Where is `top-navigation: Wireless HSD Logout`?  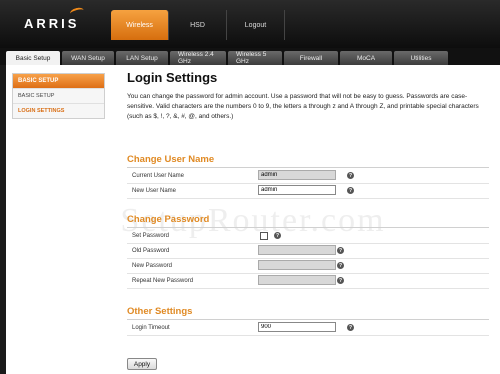 top-navigation: Wireless HSD Logout is located at coordinates (198, 25).